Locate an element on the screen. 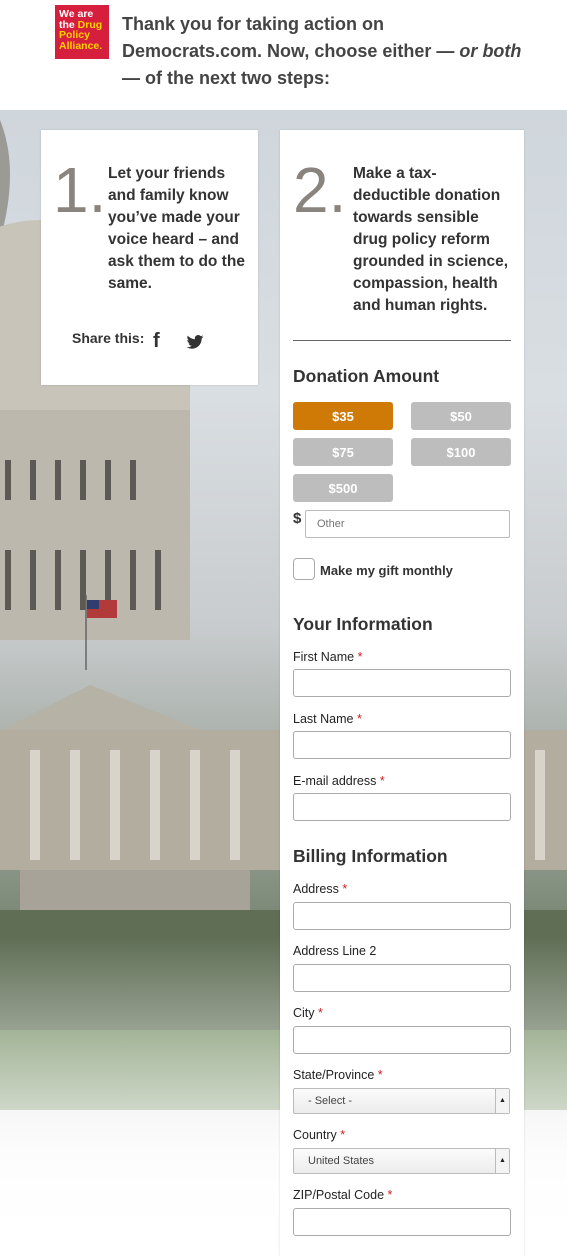 The image size is (567, 1256). city-label: City * is located at coordinates (308, 1013).